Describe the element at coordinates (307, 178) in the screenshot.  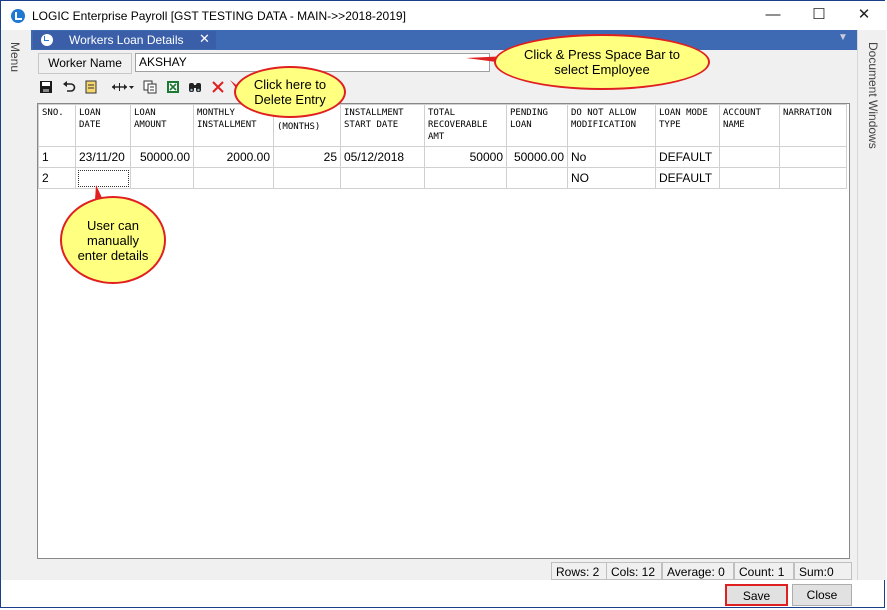
I see `cell-months` at that location.